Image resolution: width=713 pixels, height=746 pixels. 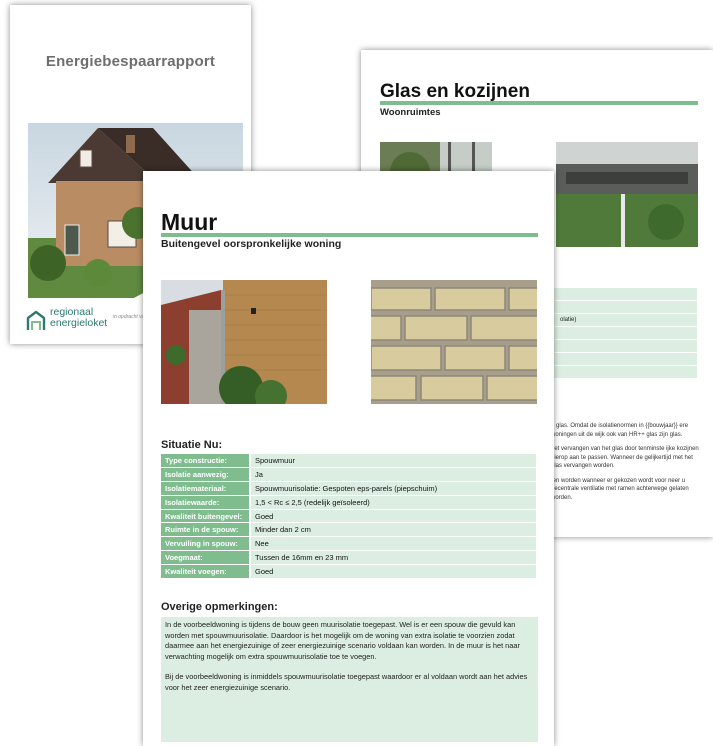 What do you see at coordinates (394, 530) in the screenshot?
I see `row-value: Minder dan 2 cm` at bounding box center [394, 530].